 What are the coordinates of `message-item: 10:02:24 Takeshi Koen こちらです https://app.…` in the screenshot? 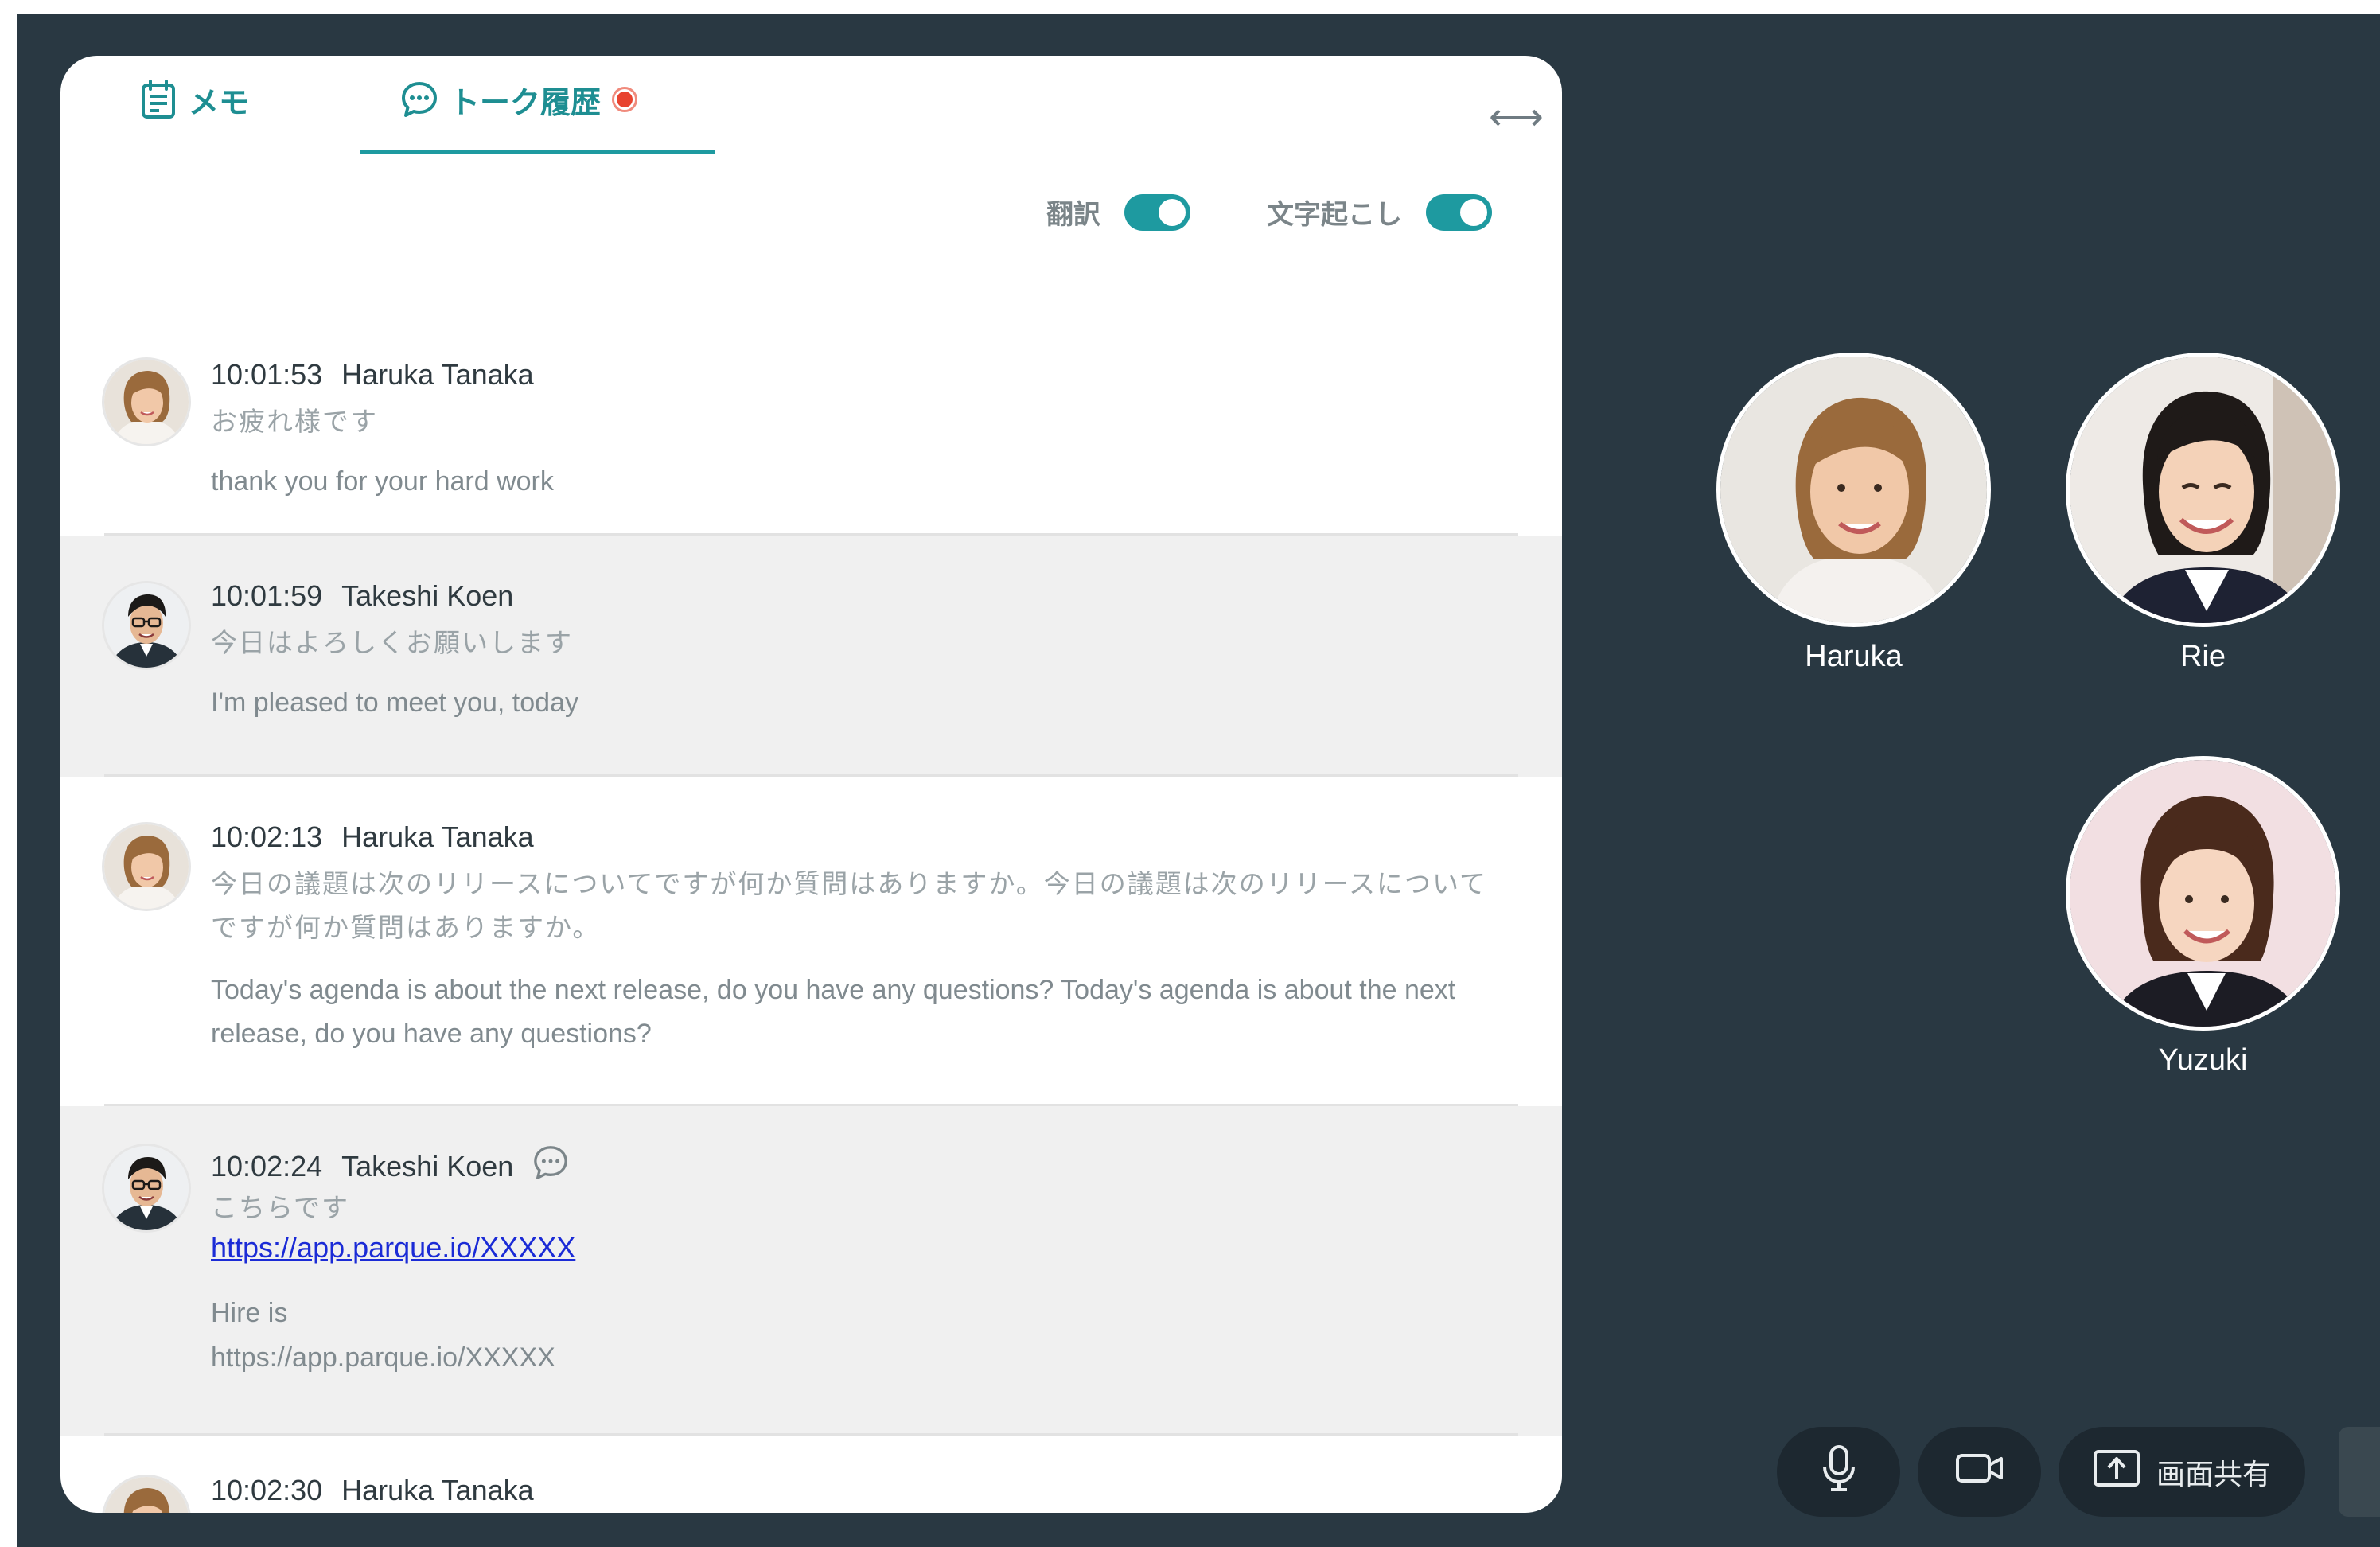 It's located at (811, 1271).